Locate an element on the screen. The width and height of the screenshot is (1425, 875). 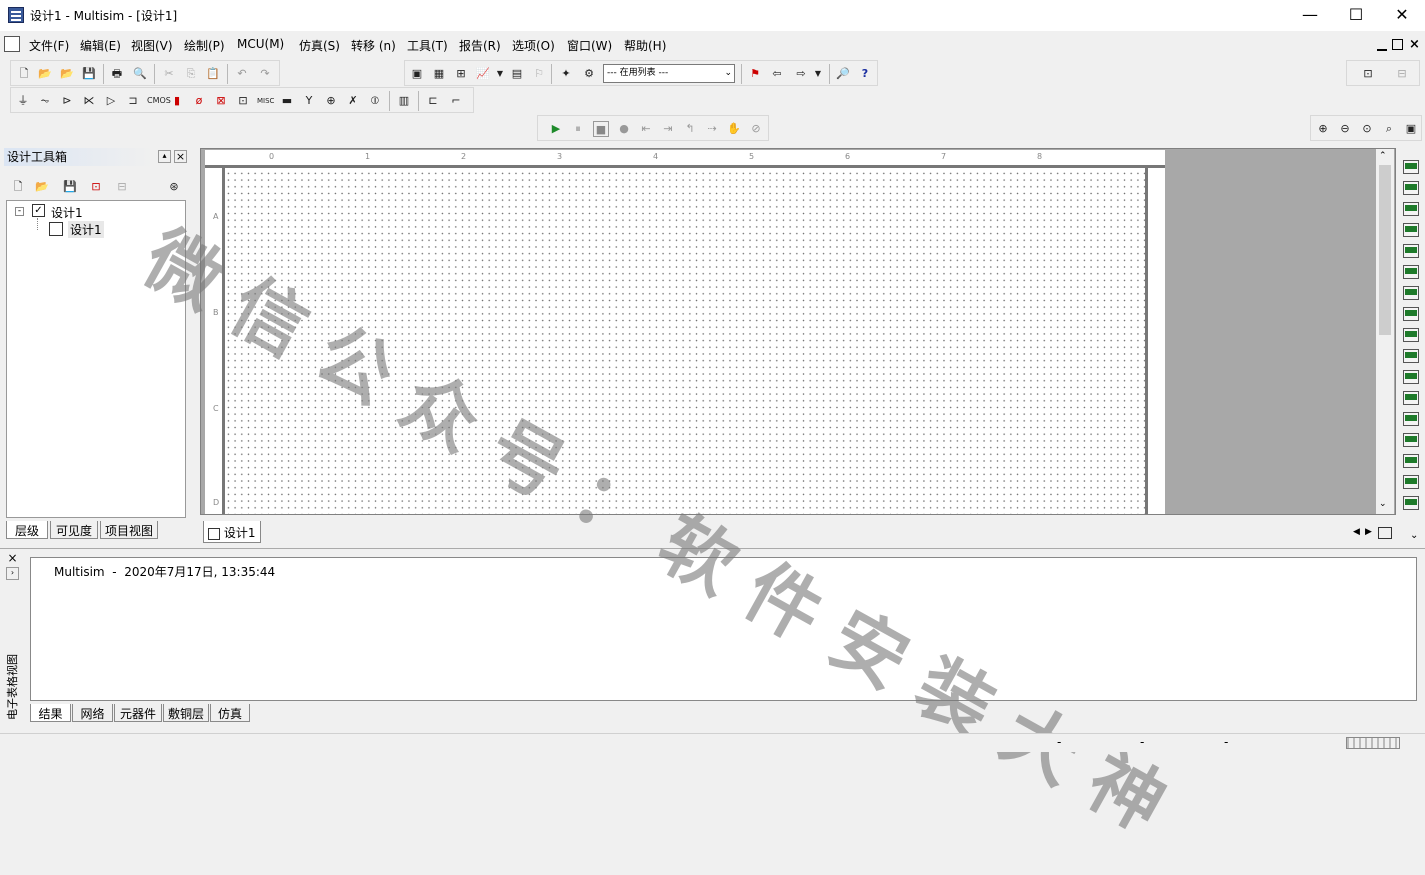
scroll-down-icon: ⌄ is located at coordinates (1383, 504).